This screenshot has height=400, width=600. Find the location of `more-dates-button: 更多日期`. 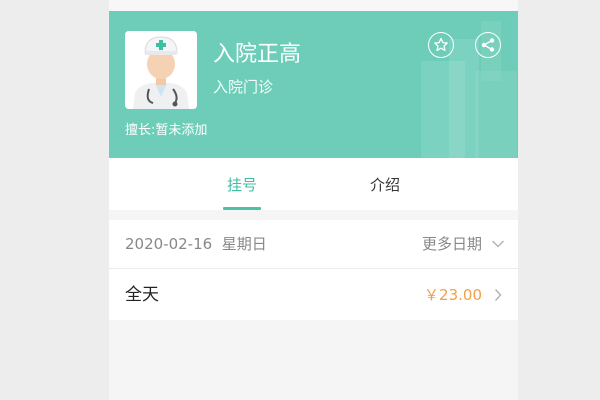

more-dates-button: 更多日期 is located at coordinates (452, 244).